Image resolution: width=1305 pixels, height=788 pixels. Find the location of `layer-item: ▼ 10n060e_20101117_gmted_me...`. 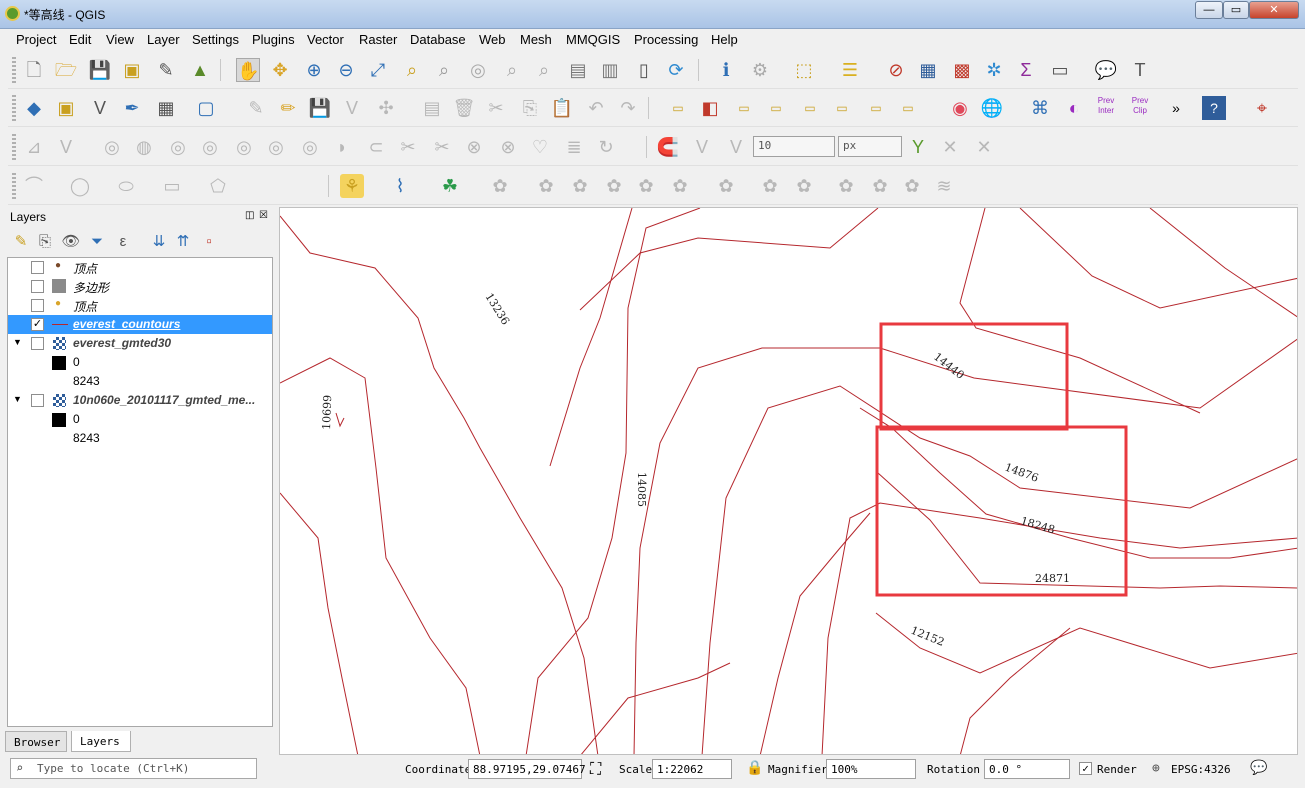

layer-item: ▼ 10n060e_20101117_gmted_me... is located at coordinates (140, 400).